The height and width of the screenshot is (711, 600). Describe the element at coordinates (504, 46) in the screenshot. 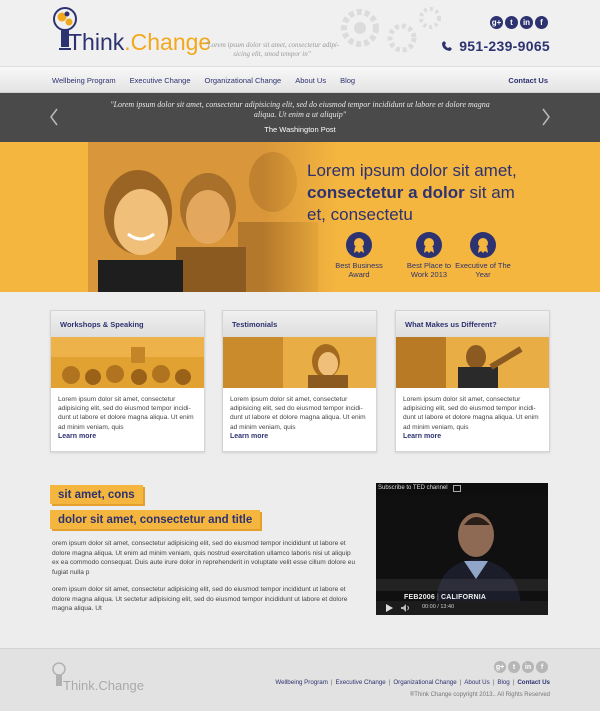

I see `phone-number: 951-239-9065` at that location.